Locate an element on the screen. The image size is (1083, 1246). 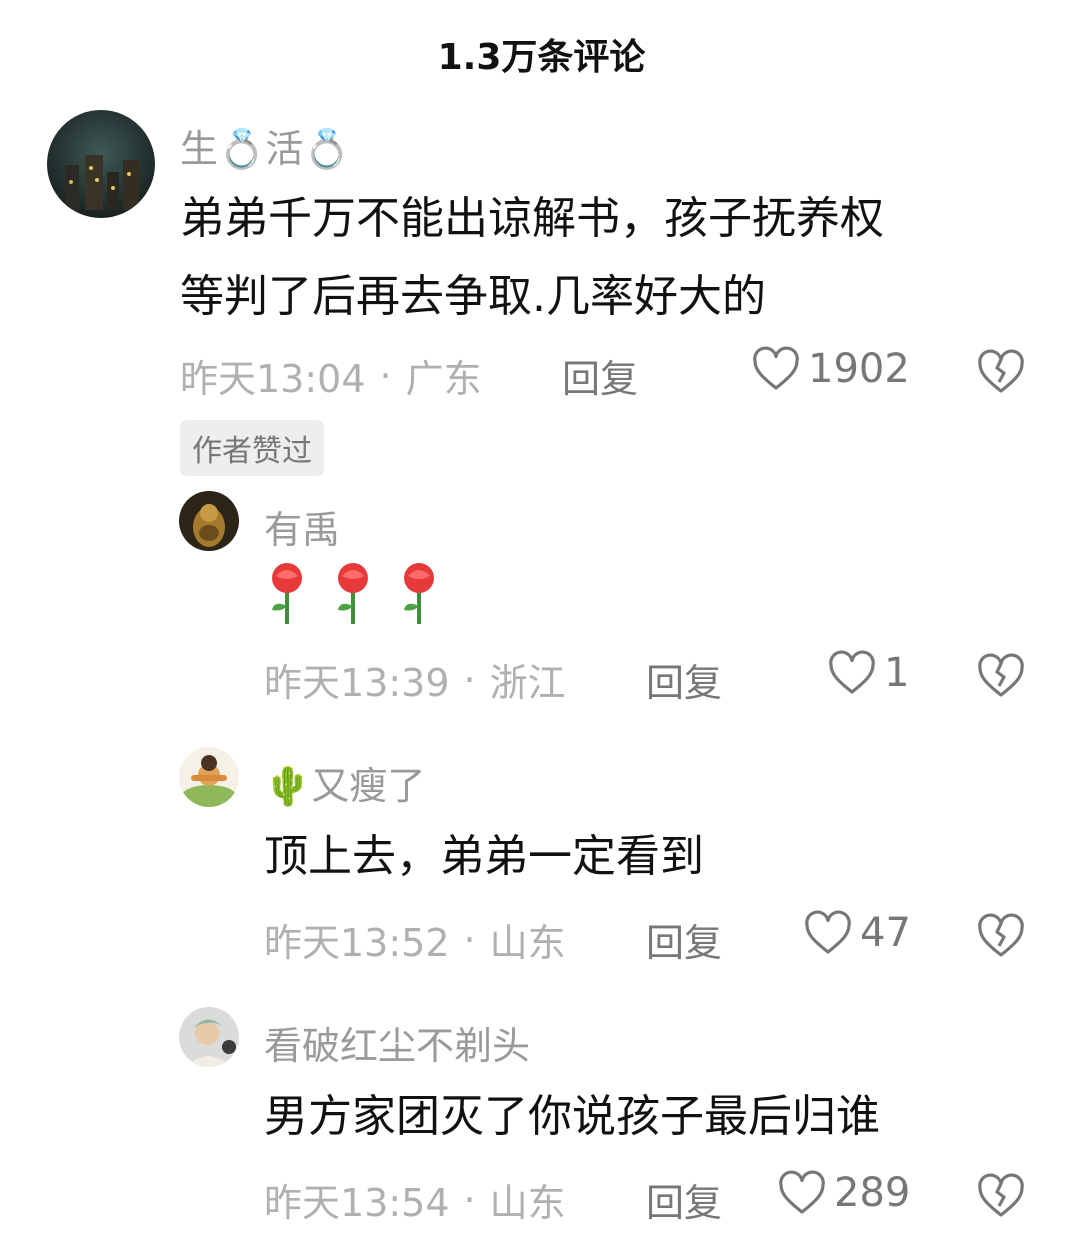
comment-meta: 昨天13:04 · 广东 is located at coordinates (331, 375).